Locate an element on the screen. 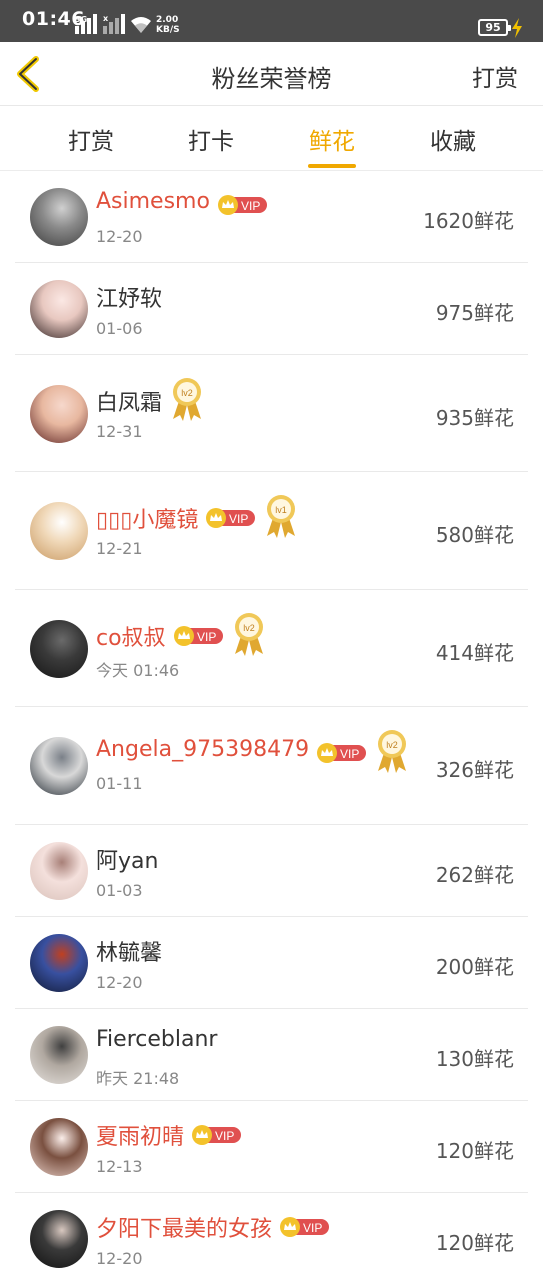 Image resolution: width=543 pixels, height=1280 pixels. tab-label: 打赏 is located at coordinates (91, 142).